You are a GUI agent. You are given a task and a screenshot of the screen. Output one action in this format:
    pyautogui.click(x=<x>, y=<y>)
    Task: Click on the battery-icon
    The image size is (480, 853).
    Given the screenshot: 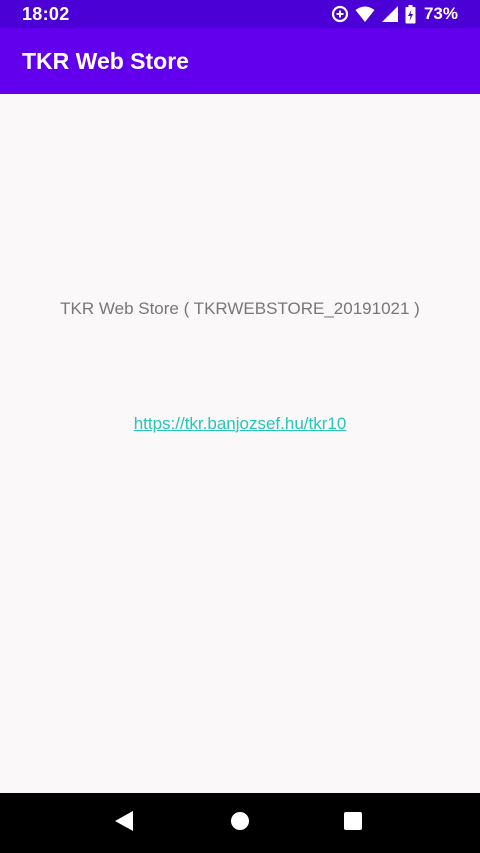 What is the action you would take?
    pyautogui.click(x=410, y=14)
    